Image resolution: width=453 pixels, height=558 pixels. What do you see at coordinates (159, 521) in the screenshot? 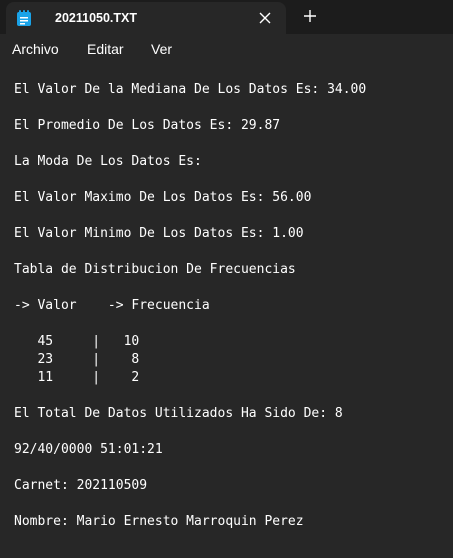
I see `line-nombre: Nombre: Mario Ernesto Marroquin Perez` at bounding box center [159, 521].